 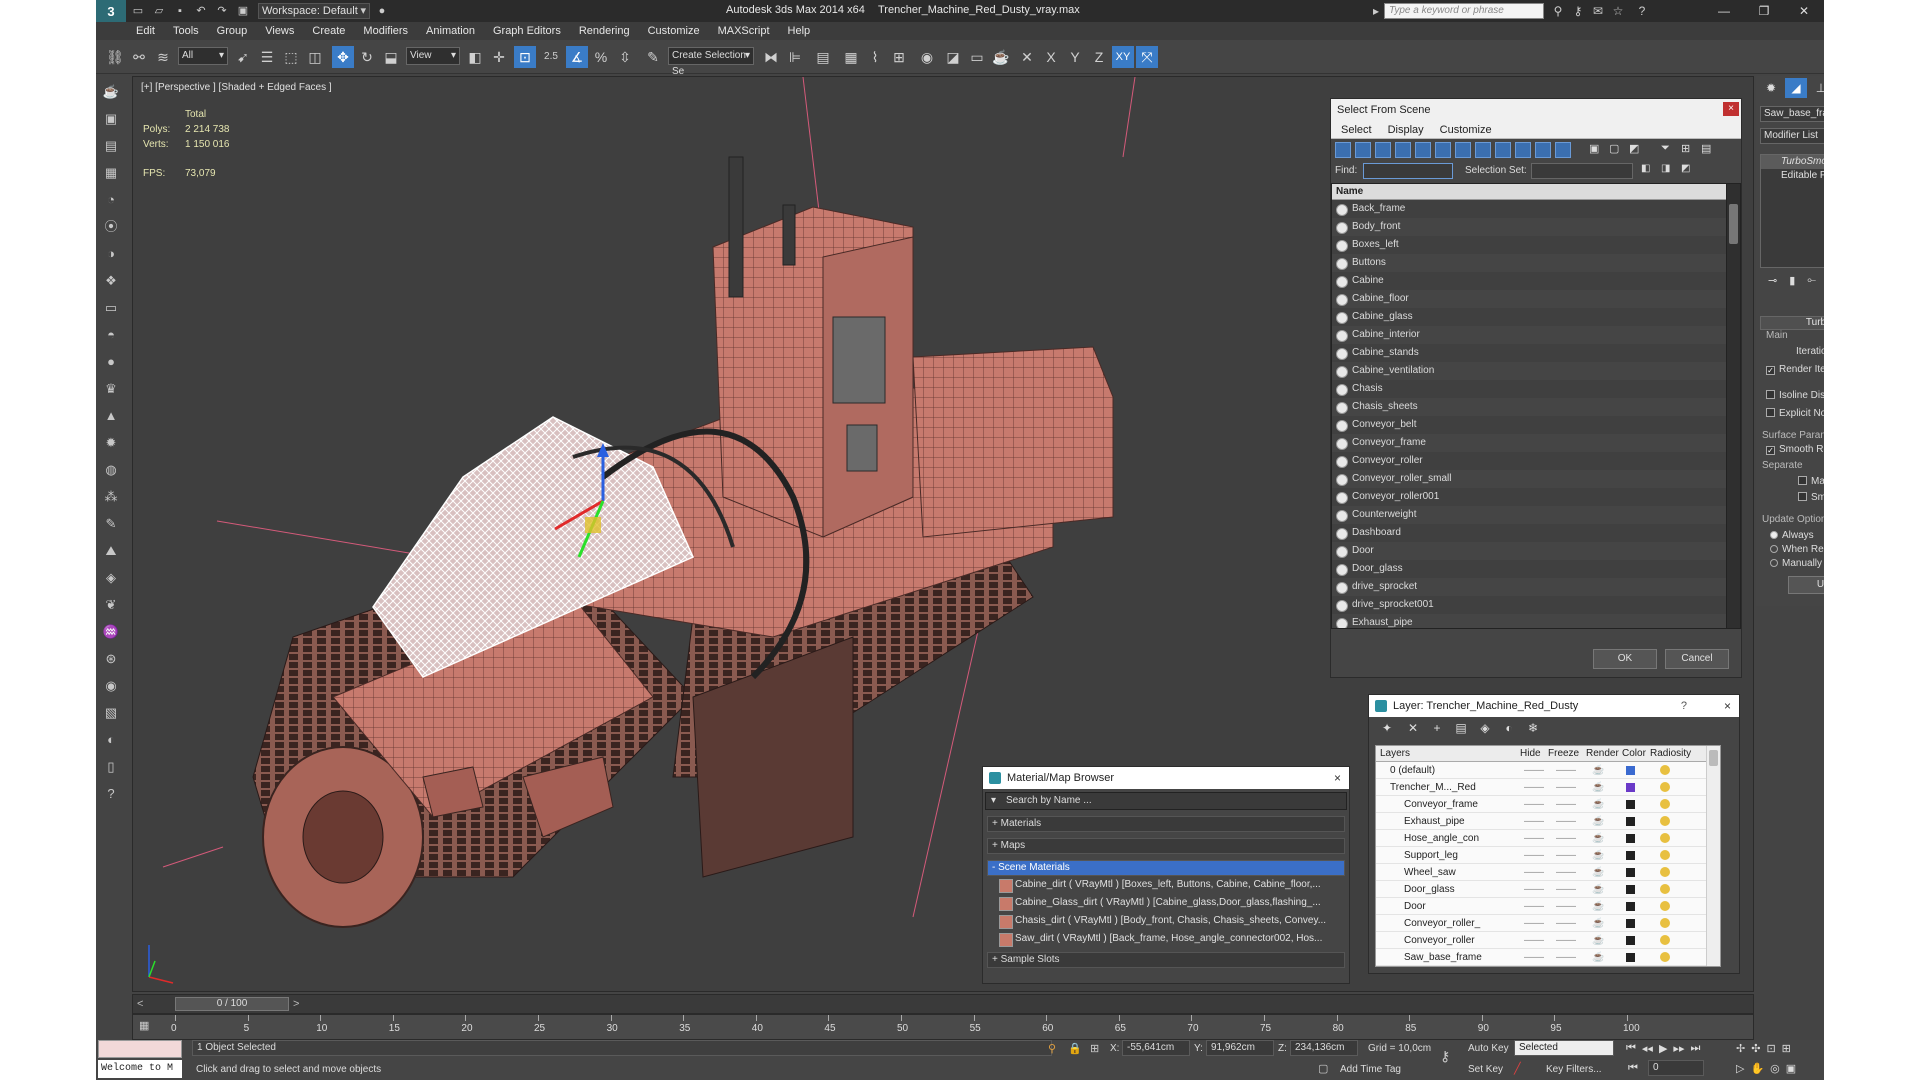 I want to click on curve-editor-icon: ⌇, so click(x=875, y=57).